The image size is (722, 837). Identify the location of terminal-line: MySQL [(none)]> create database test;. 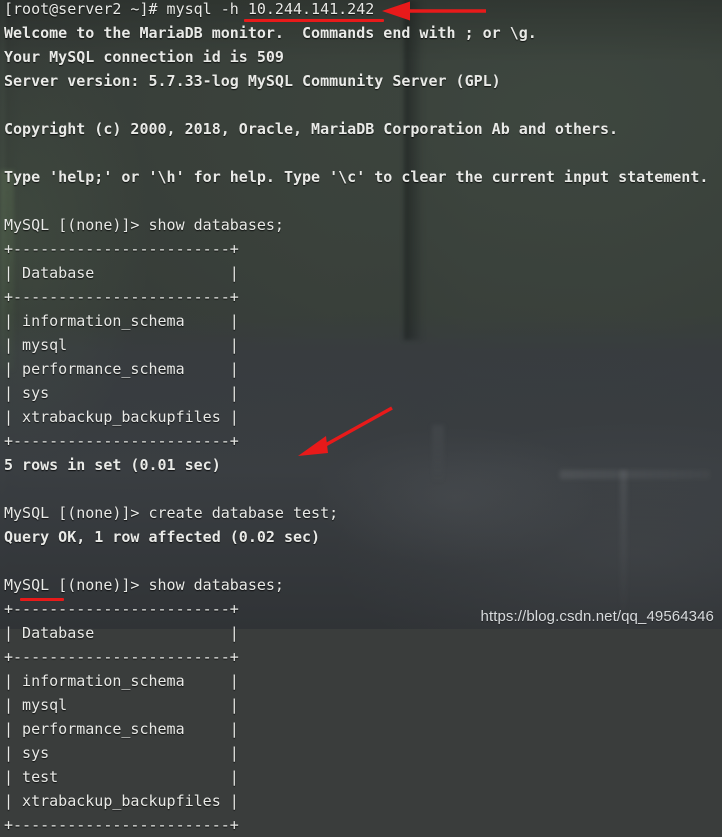
(171, 513).